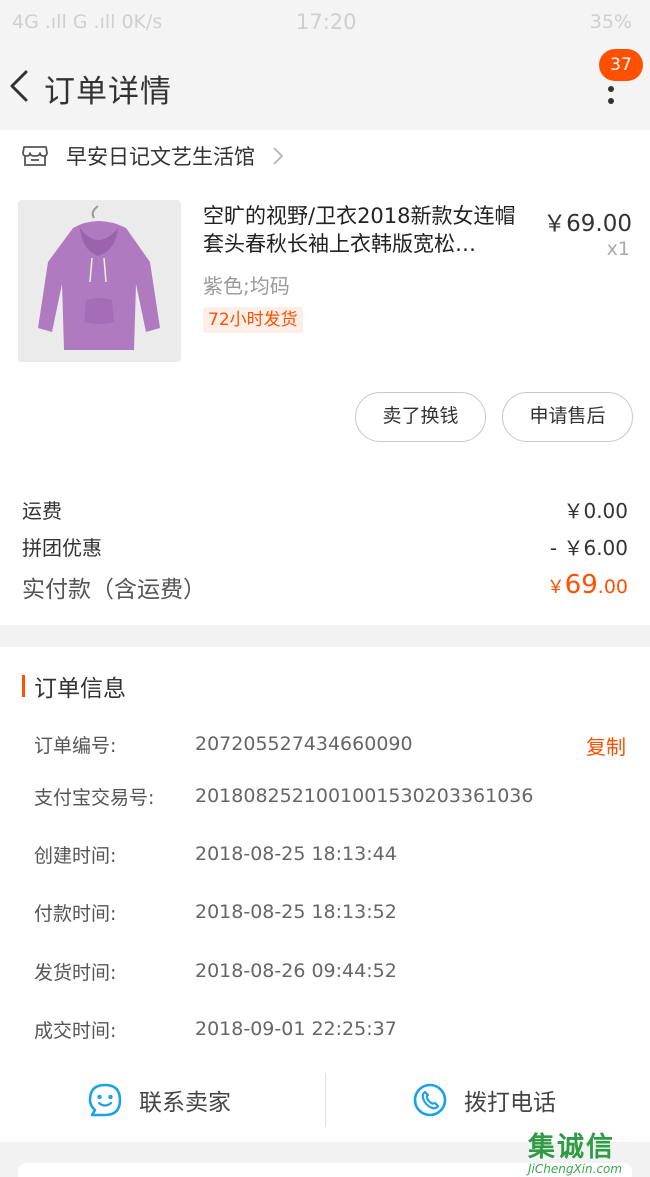 This screenshot has height=1177, width=650. I want to click on divider, so click(325, 1100).